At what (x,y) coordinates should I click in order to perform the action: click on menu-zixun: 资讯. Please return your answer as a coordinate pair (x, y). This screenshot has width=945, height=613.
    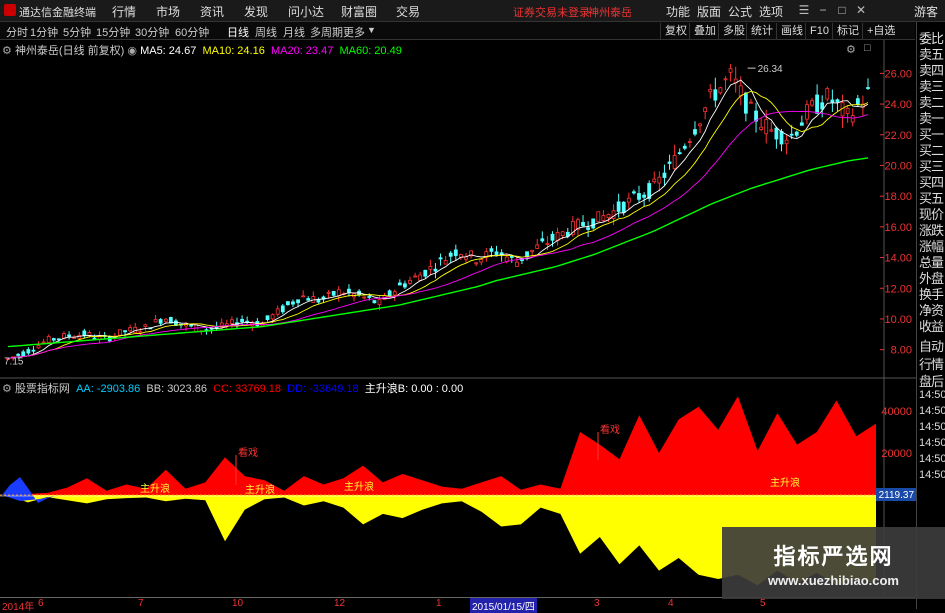
    Looking at the image, I should click on (212, 11).